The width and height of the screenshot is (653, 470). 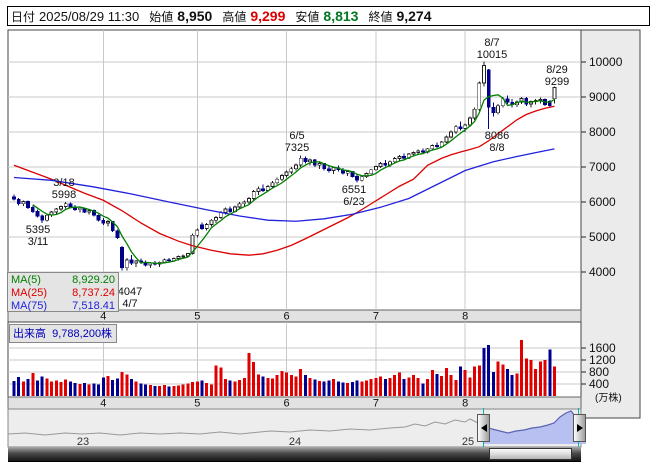 I want to click on right-arrow-icon, so click(x=579, y=428).